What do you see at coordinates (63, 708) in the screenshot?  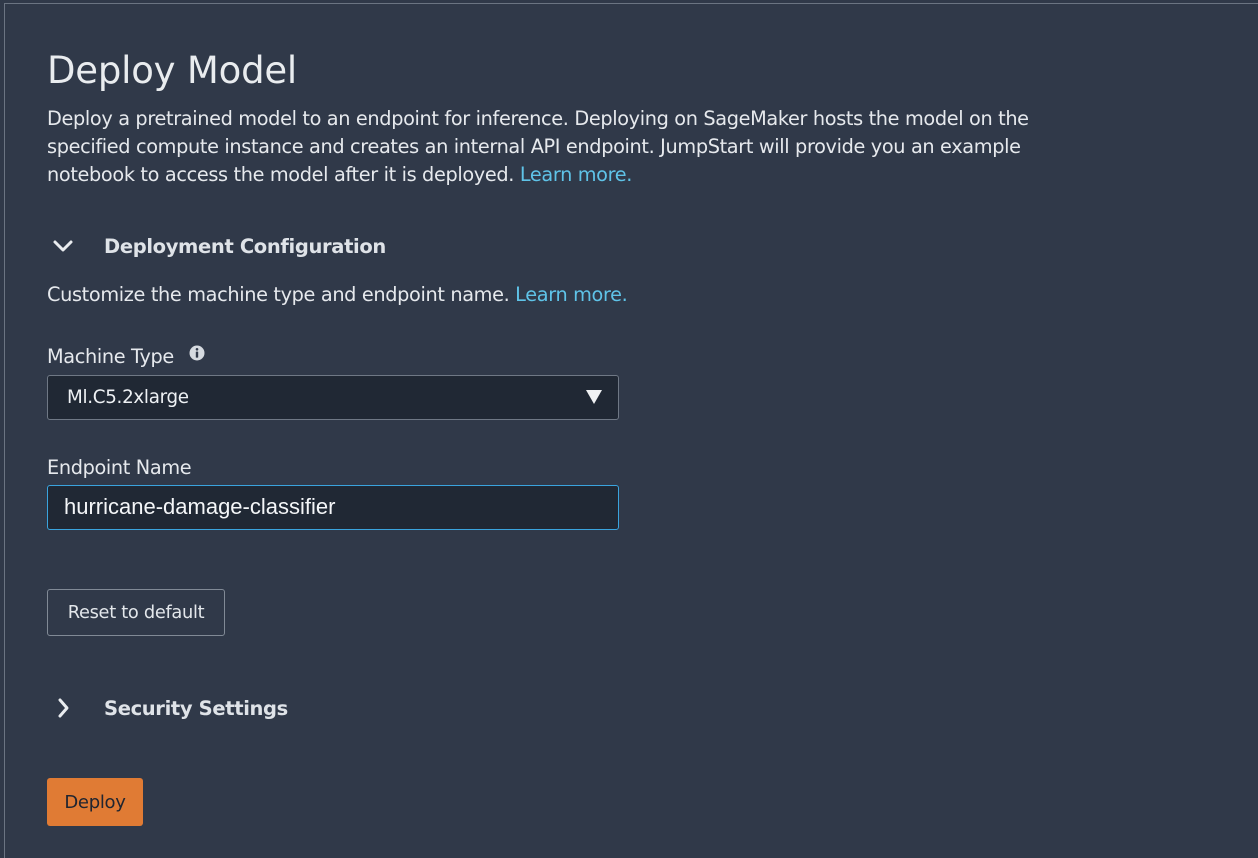 I see `chevron-right-icon` at bounding box center [63, 708].